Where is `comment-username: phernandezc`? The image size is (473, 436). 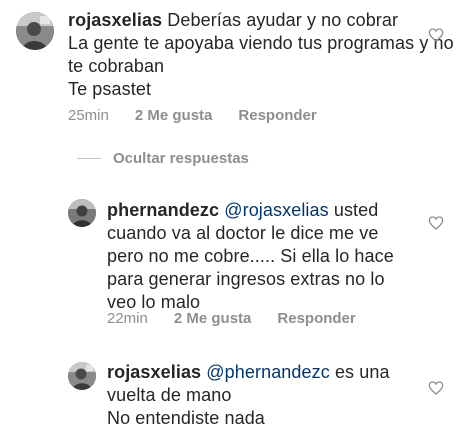
comment-username: phernandezc is located at coordinates (163, 210).